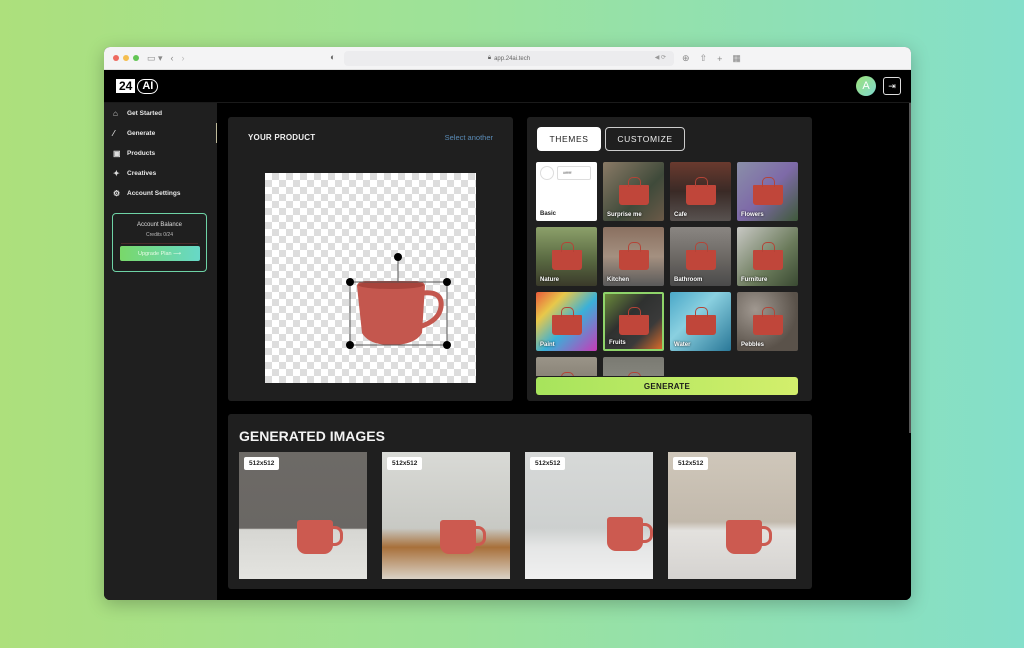  What do you see at coordinates (159, 235) in the screenshot?
I see `credits-count: Credits 0/24` at bounding box center [159, 235].